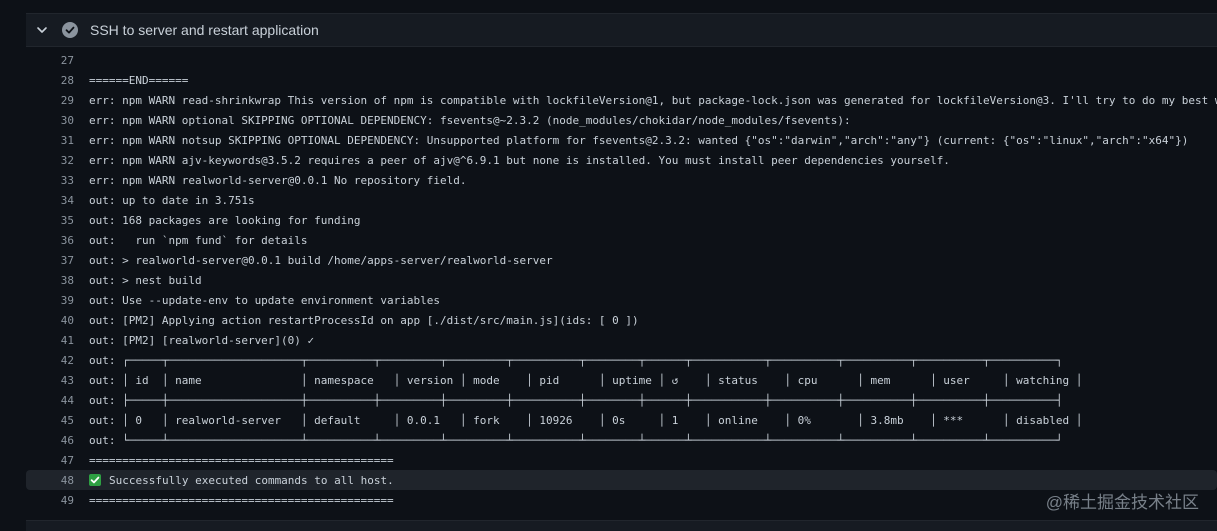  I want to click on log-text-content: out: > nest build, so click(145, 280).